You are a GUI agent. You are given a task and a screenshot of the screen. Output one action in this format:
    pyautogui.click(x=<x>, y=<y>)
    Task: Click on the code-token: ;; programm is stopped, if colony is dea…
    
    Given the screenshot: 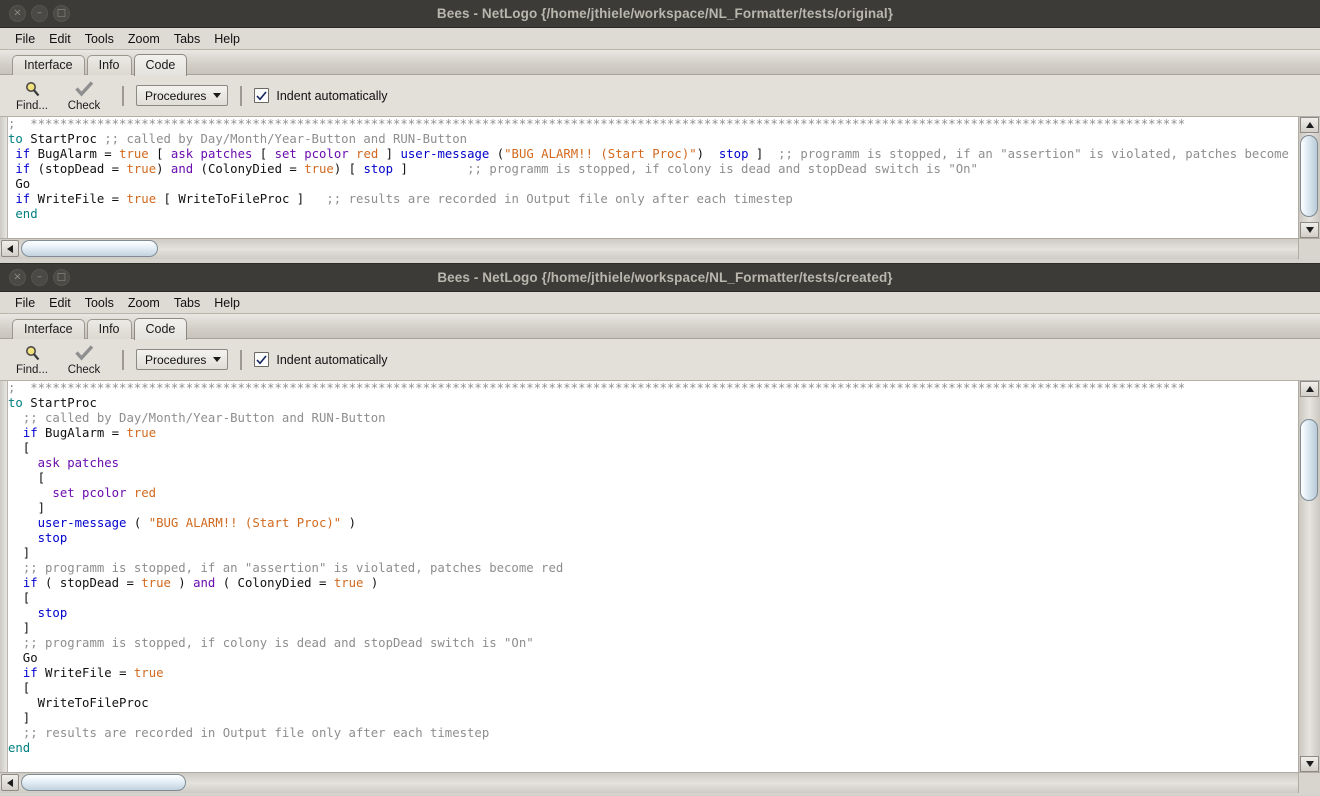 What is the action you would take?
    pyautogui.click(x=278, y=643)
    